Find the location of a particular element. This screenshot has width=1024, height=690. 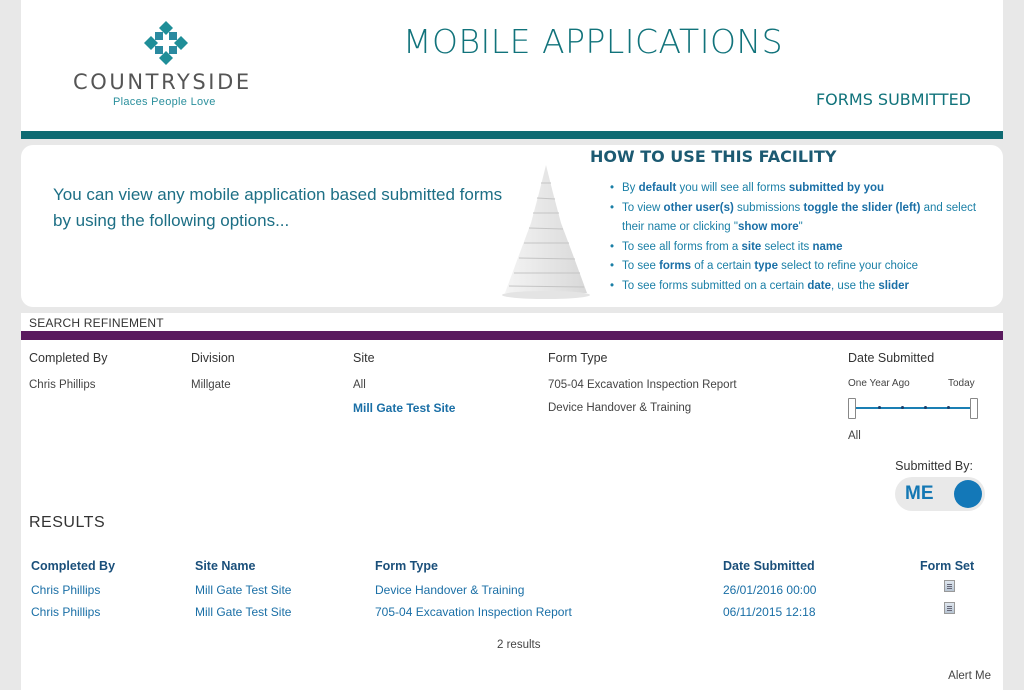

filter-header-completed-by: Completed By is located at coordinates (68, 358).